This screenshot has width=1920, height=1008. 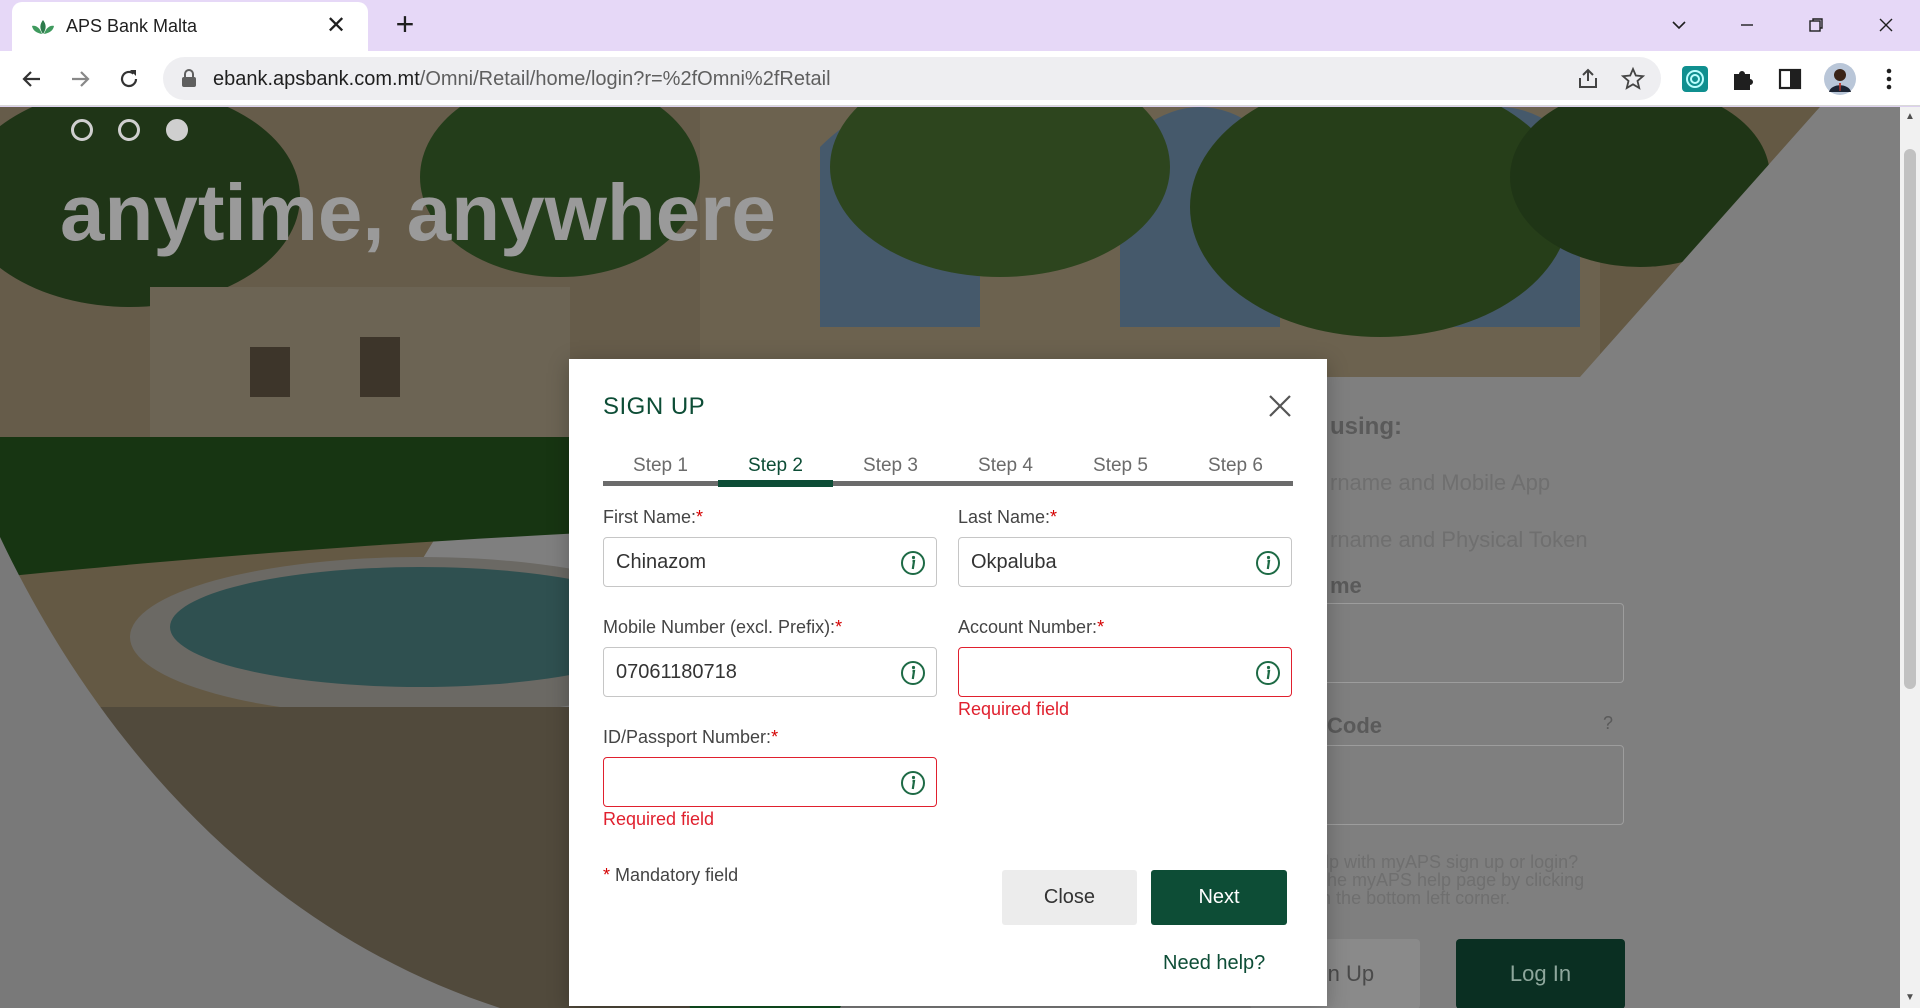 I want to click on username-label: me, so click(x=1346, y=585).